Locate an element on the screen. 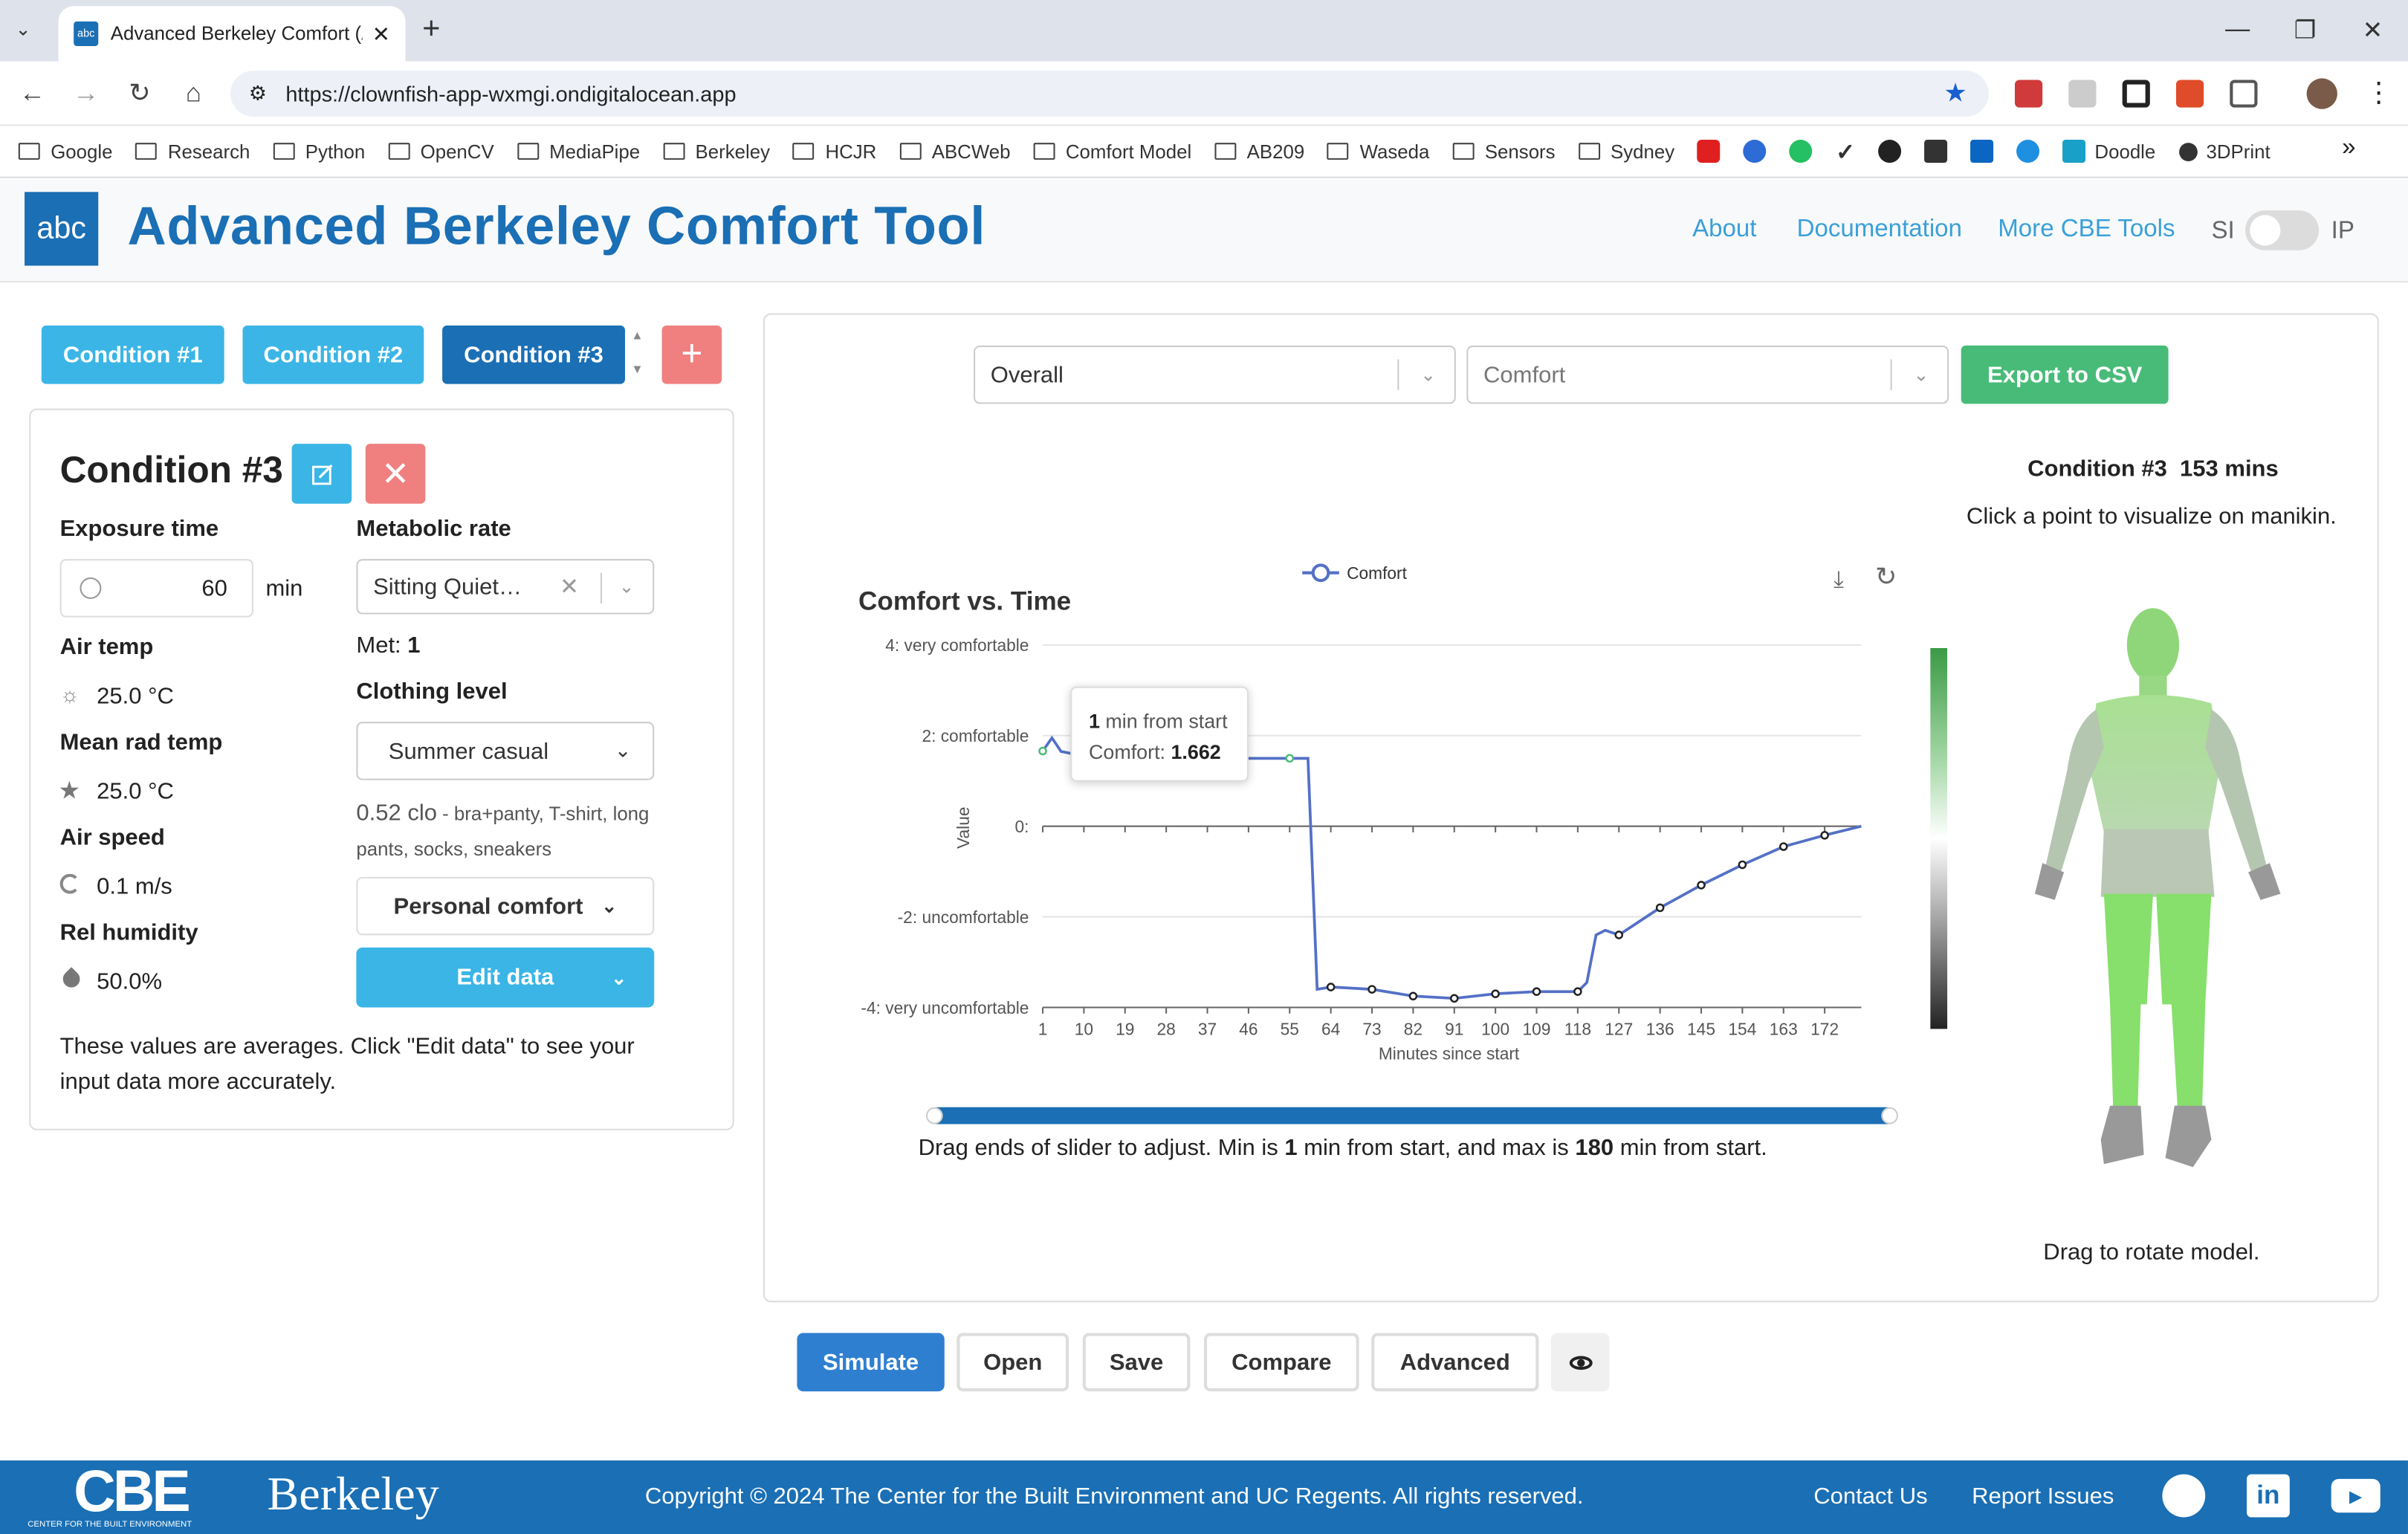 The image size is (2408, 1534). window-close-icon: ✕ is located at coordinates (2373, 30).